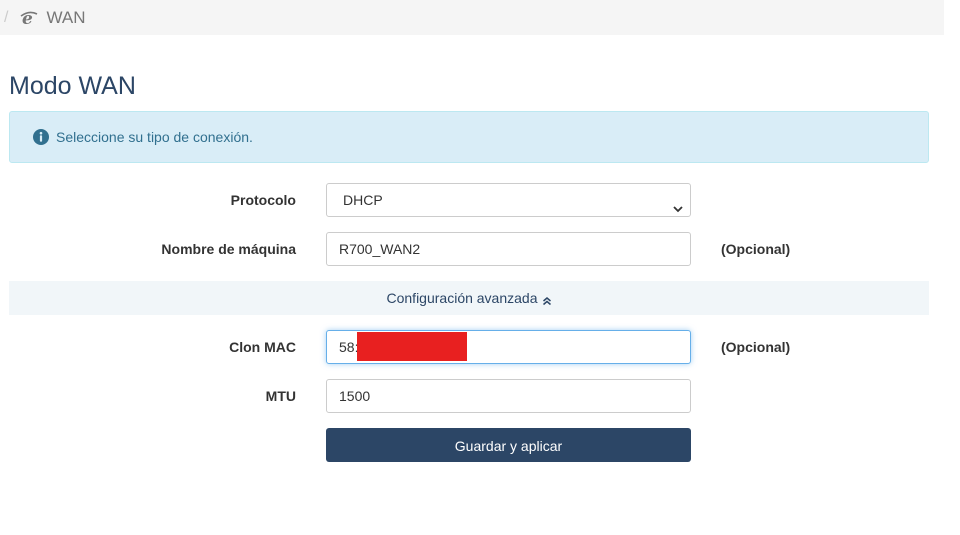 This screenshot has height=535, width=960. I want to click on ie-icon: e, so click(29, 19).